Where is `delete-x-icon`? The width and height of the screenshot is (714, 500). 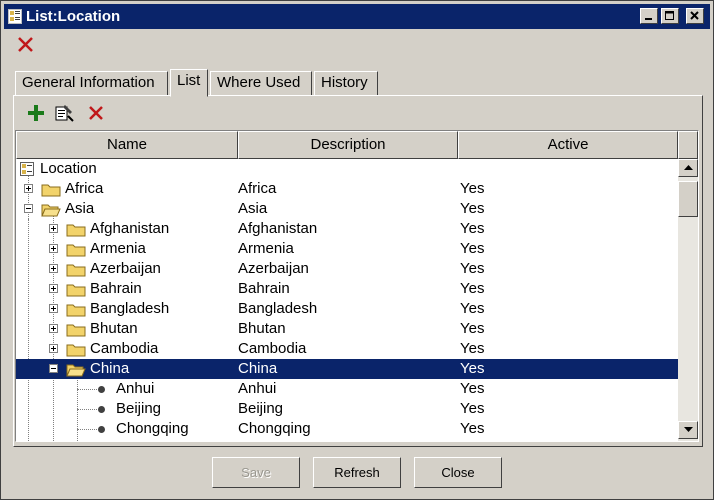
delete-x-icon is located at coordinates (96, 113).